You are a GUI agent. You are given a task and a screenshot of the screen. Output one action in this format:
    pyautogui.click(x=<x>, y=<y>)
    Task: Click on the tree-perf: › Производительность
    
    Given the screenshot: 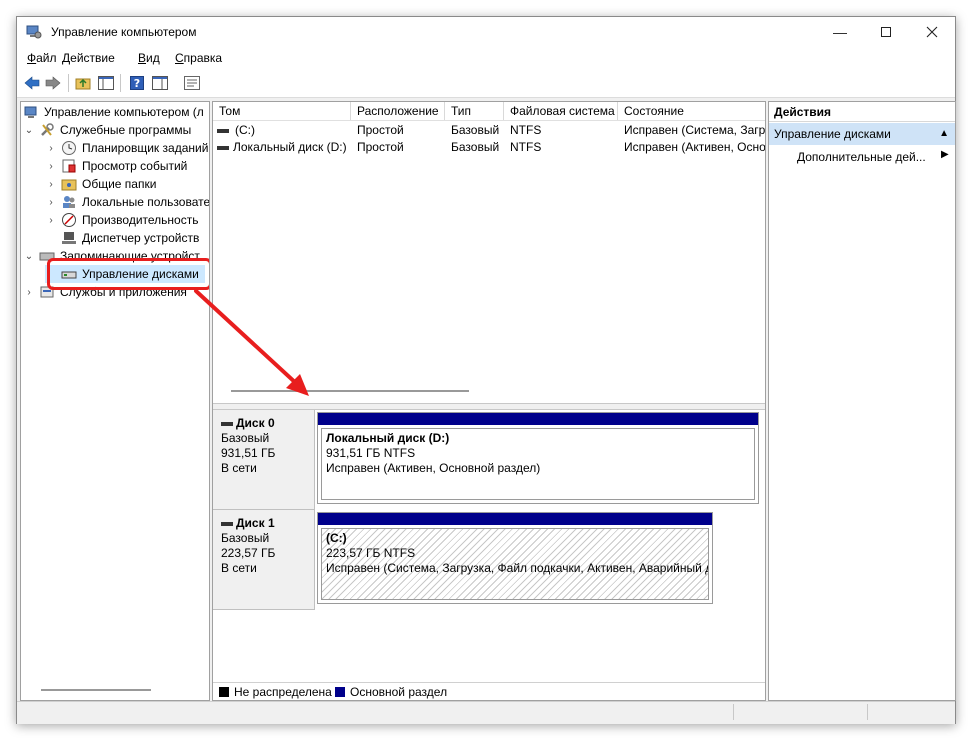 What is the action you would take?
    pyautogui.click(x=121, y=220)
    